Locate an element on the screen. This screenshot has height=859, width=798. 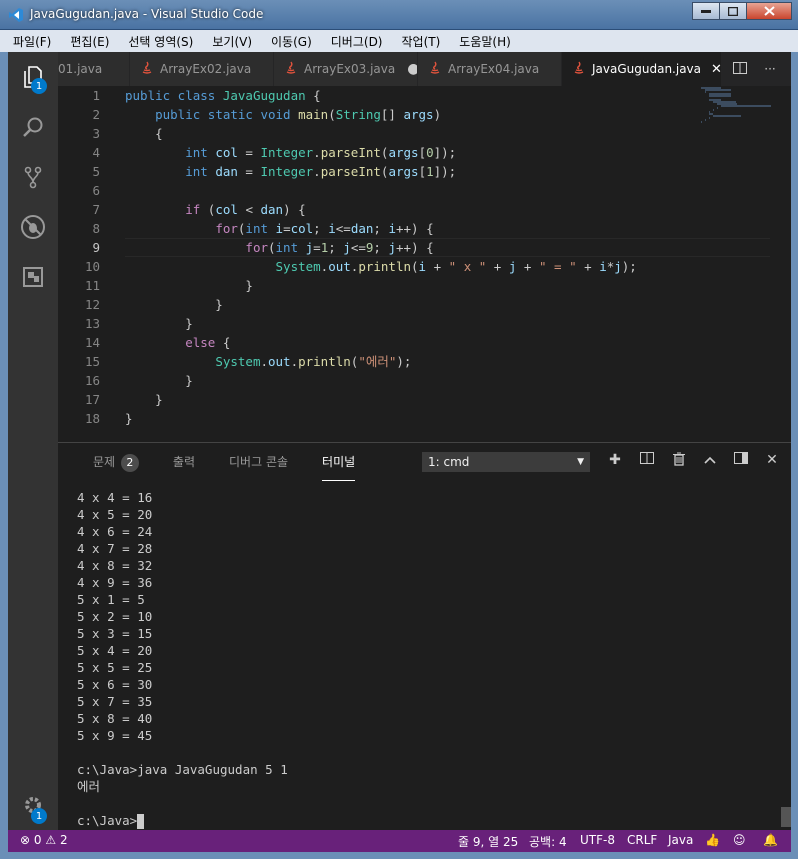
indentation: 공백: 4 is located at coordinates (548, 841).